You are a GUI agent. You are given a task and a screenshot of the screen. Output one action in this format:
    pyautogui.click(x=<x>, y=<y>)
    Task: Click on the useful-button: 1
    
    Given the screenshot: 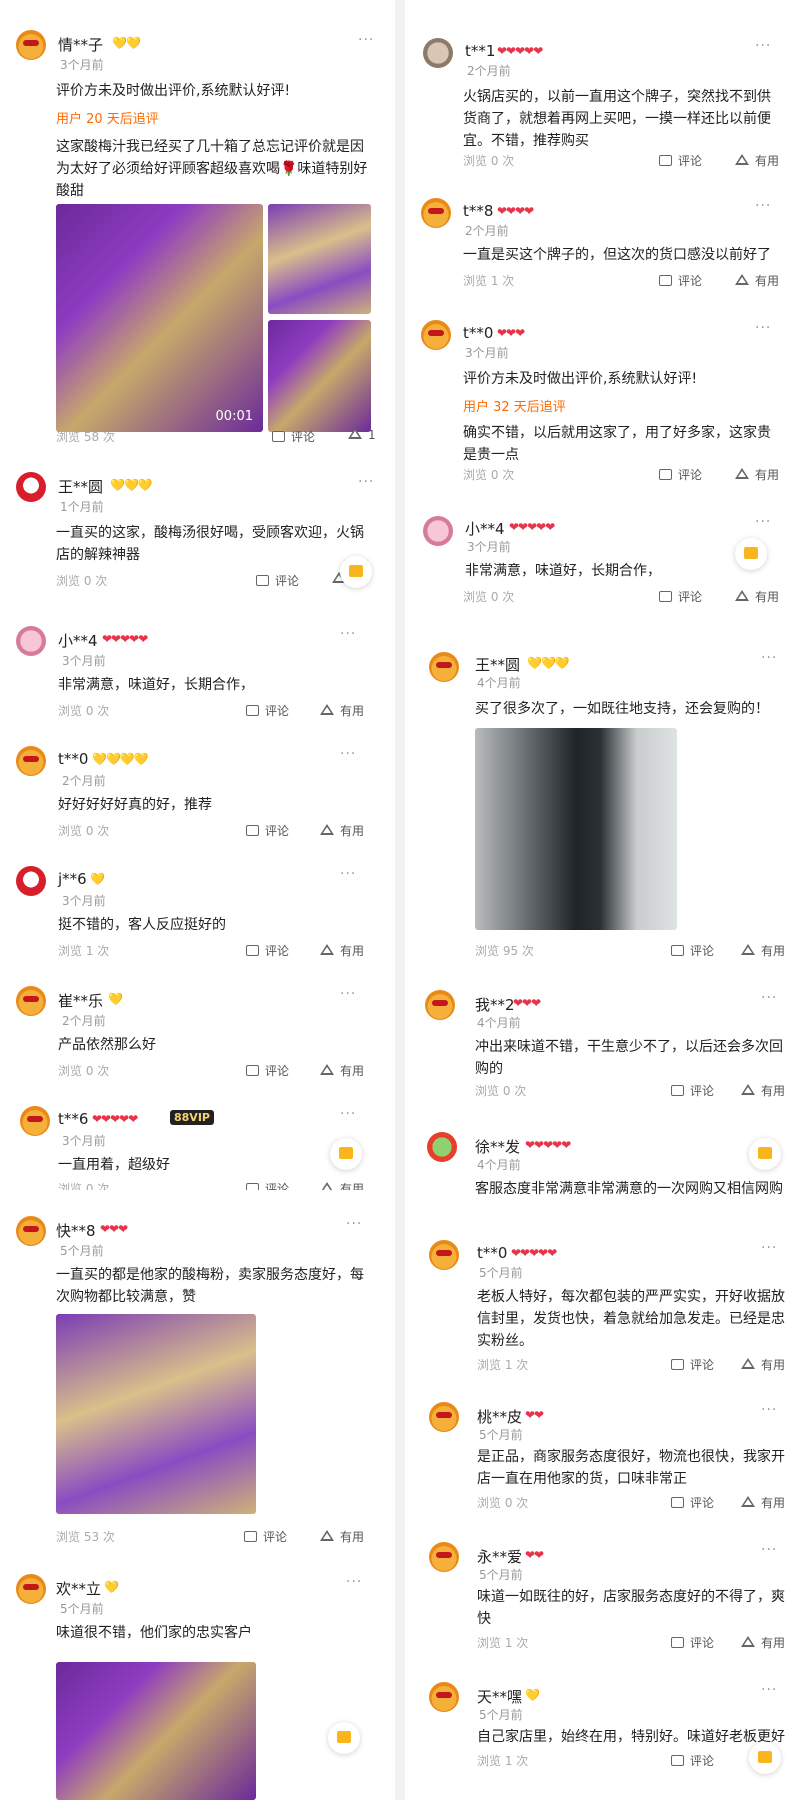 What is the action you would take?
    pyautogui.click(x=362, y=435)
    